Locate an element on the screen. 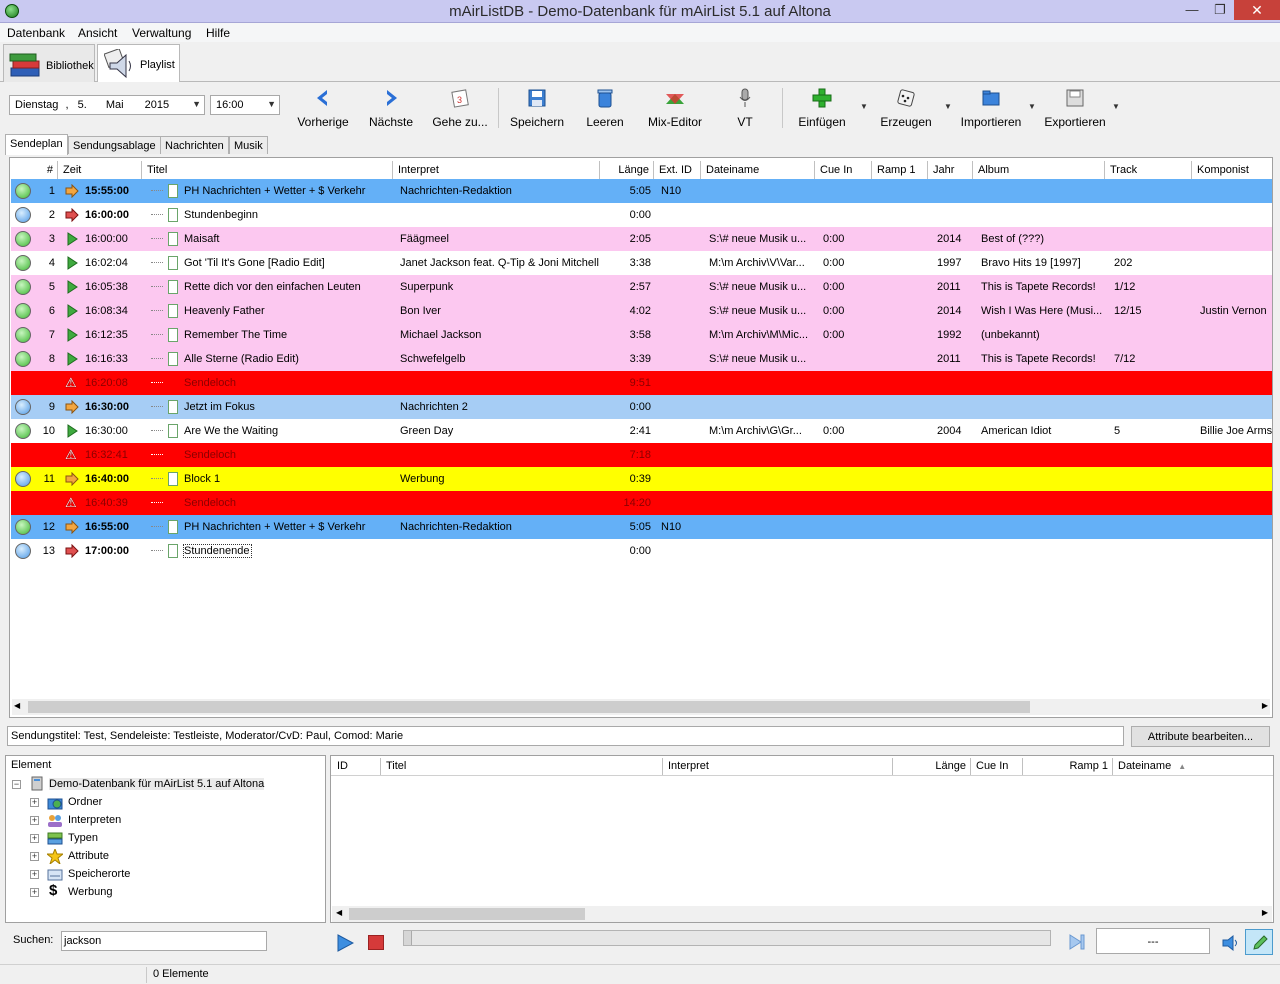 This screenshot has width=1280, height=984. tree-item-speicherorte: Speicherorte is located at coordinates (99, 874).